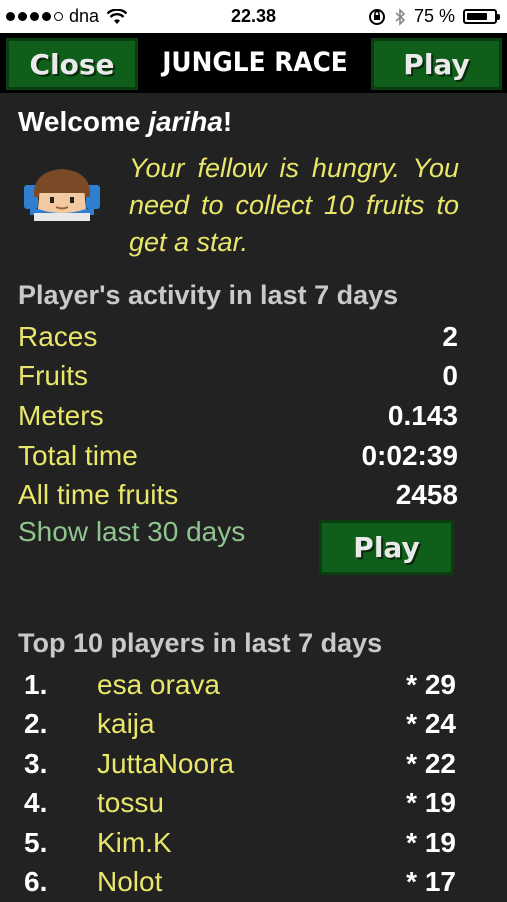  I want to click on player-rank: 2., so click(60, 724).